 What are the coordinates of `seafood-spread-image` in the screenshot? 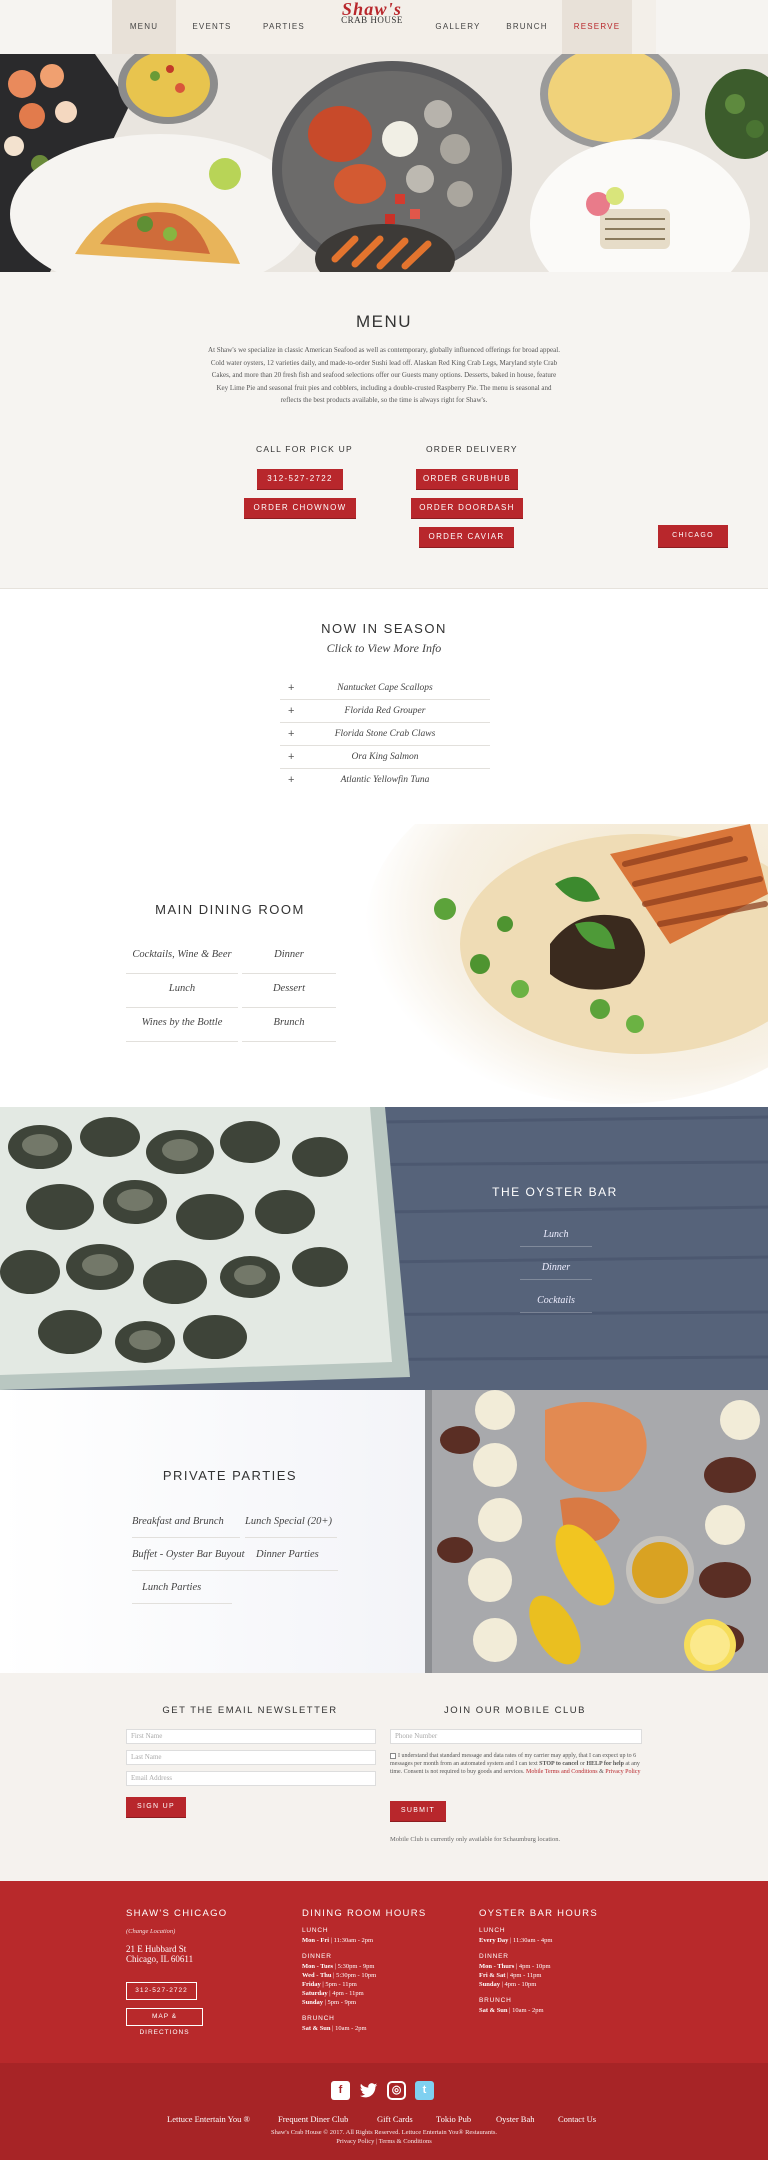 It's located at (384, 163).